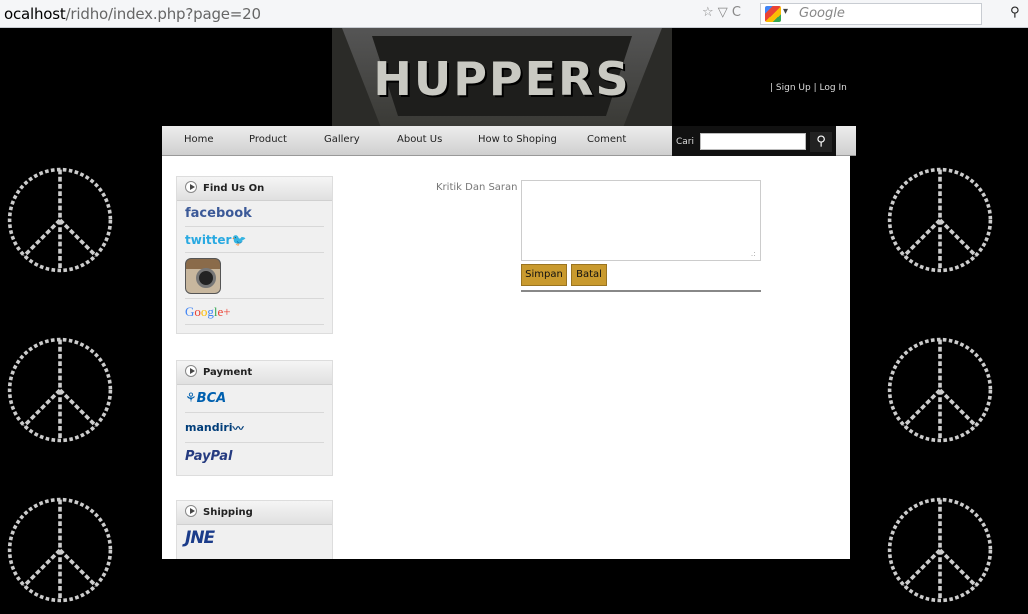  I want to click on url-host: ocalhost, so click(35, 14).